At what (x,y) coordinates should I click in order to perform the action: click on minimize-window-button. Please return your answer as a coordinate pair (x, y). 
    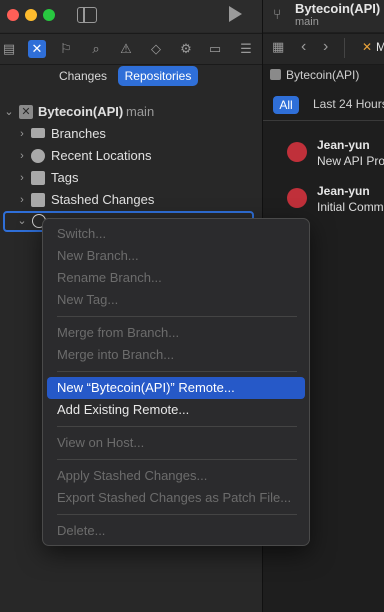
    Looking at the image, I should click on (31, 15).